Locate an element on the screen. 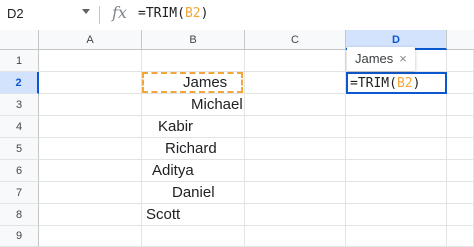  grid-cell-c6 is located at coordinates (295, 171).